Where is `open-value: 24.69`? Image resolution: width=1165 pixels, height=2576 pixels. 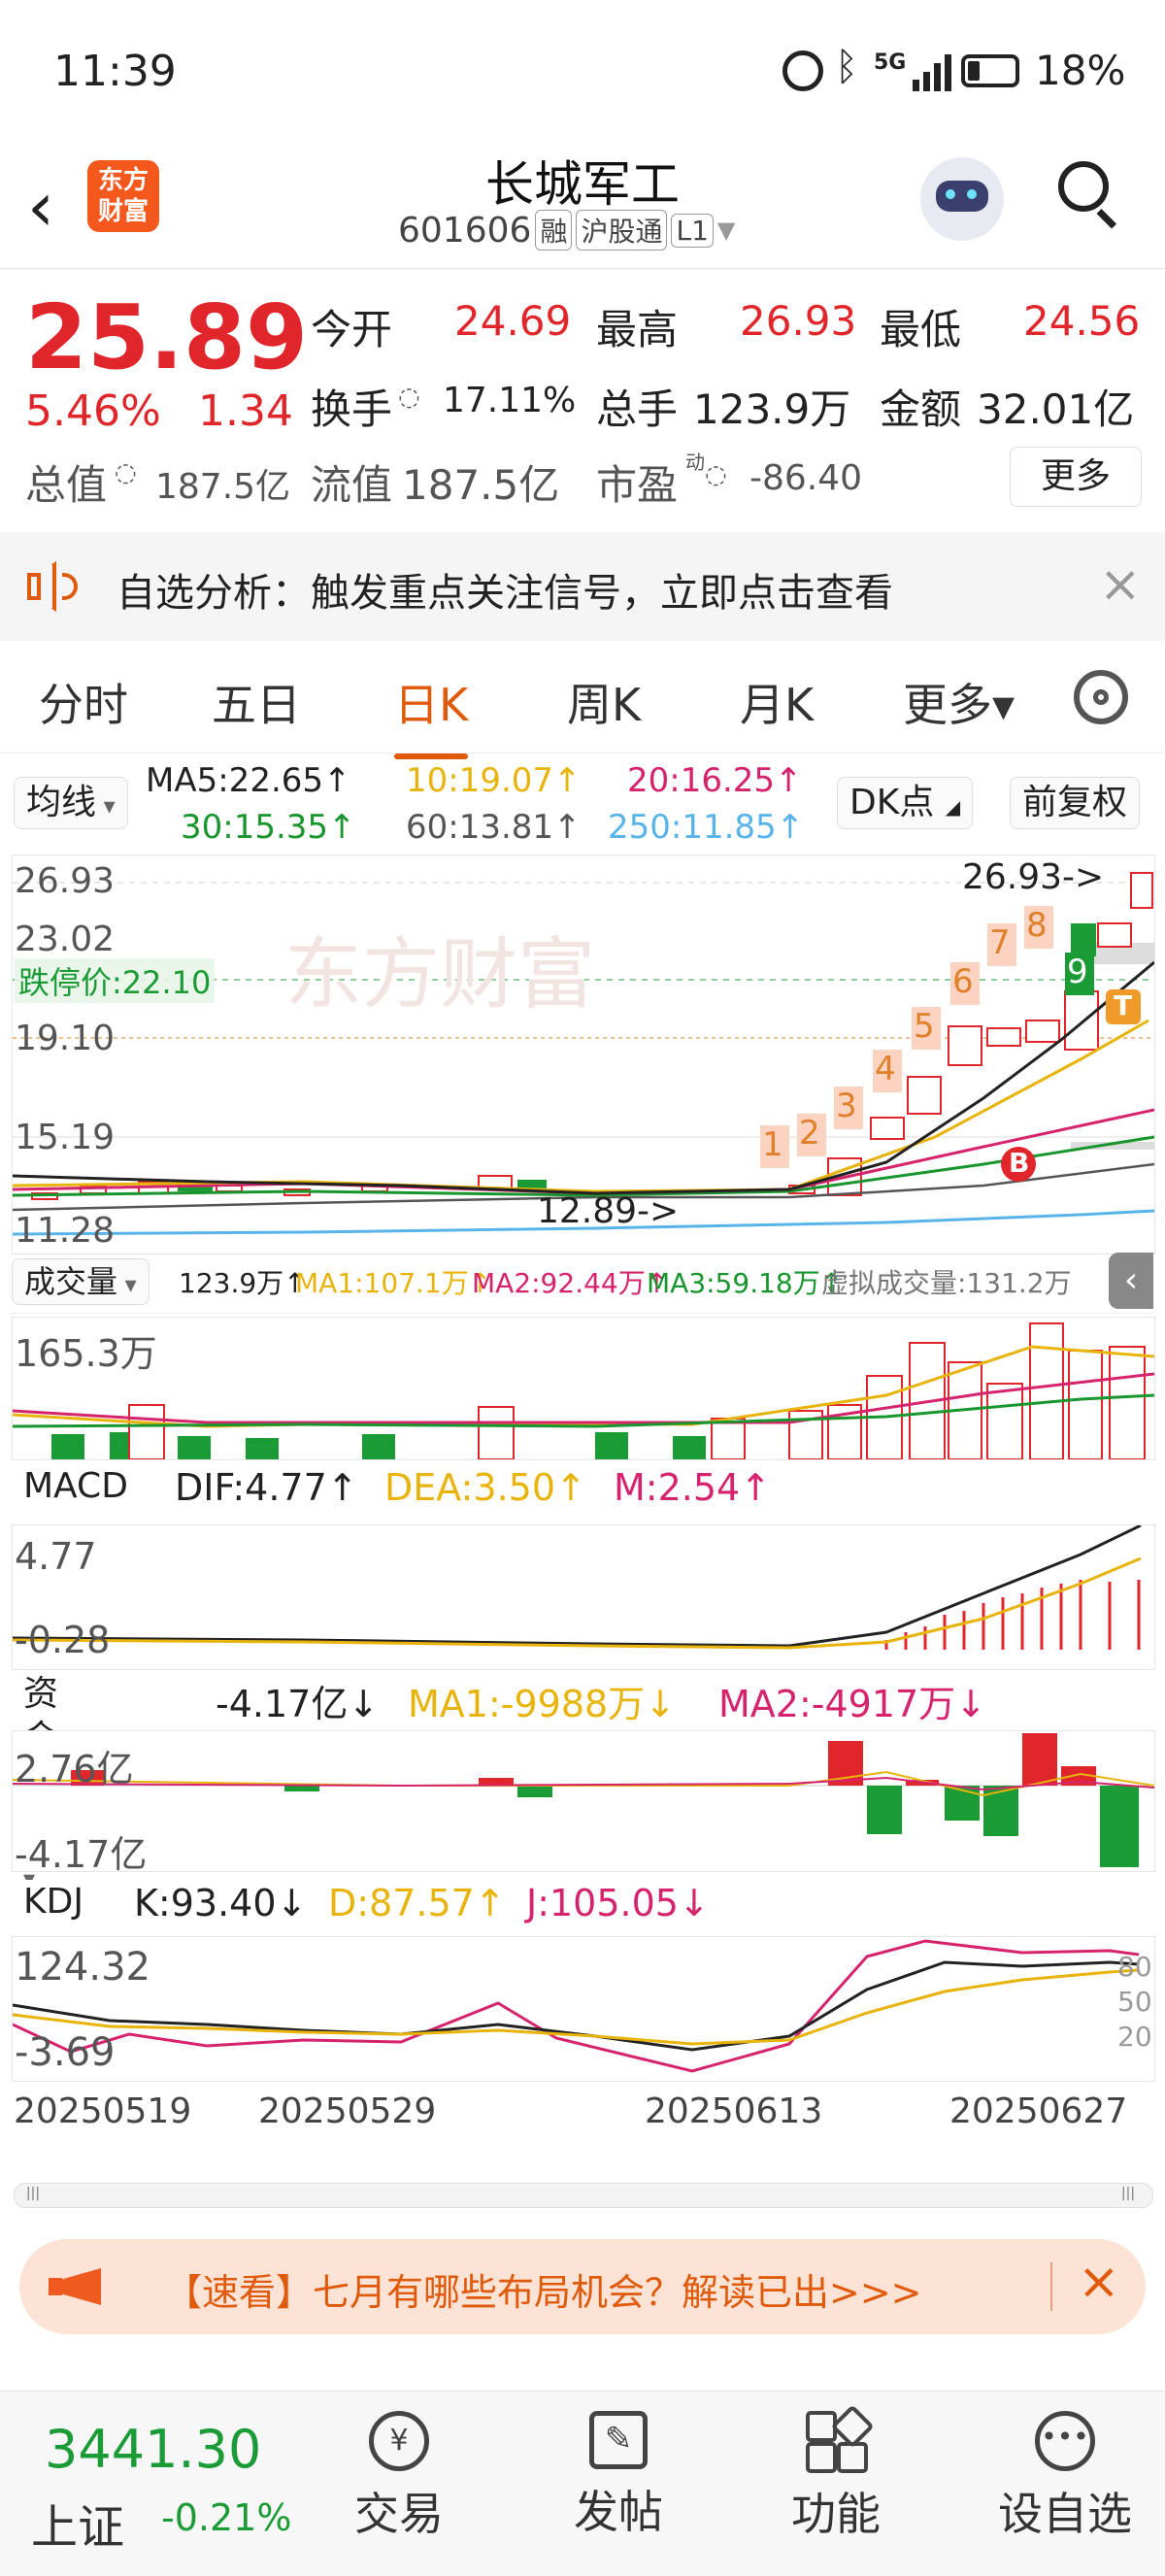
open-value: 24.69 is located at coordinates (513, 321).